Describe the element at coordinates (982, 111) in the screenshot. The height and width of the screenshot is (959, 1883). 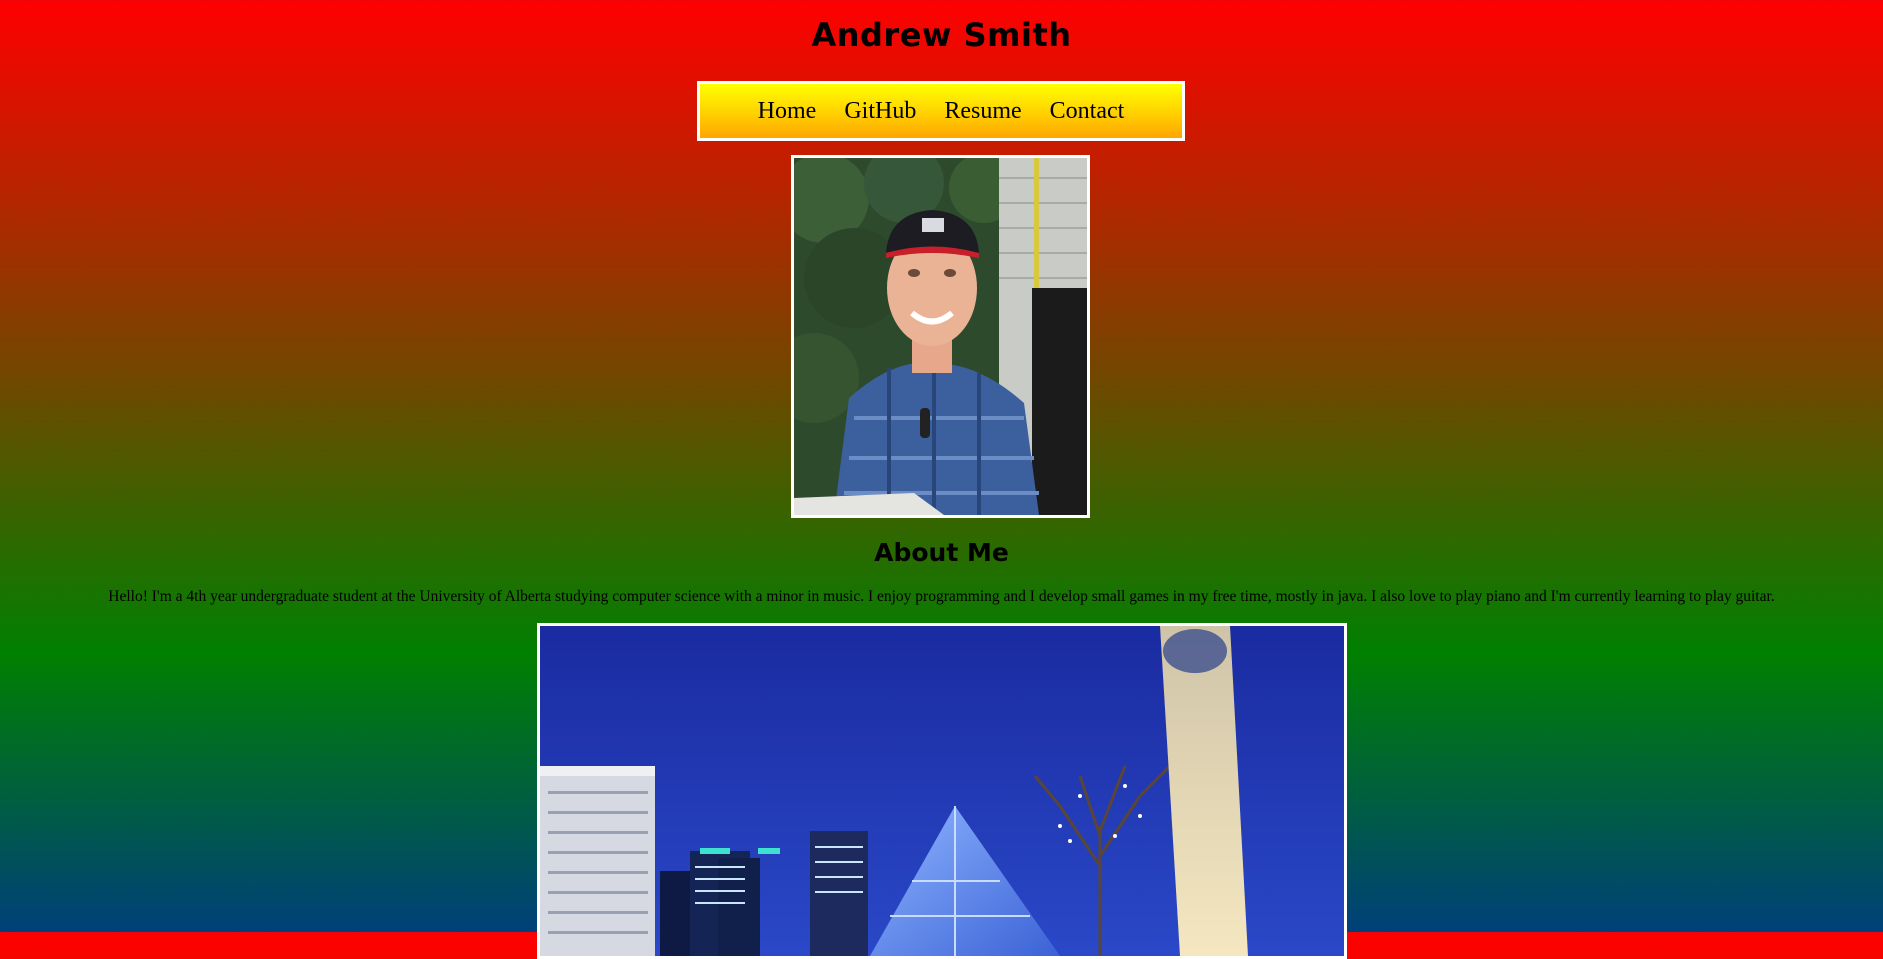
I see `nav-resume-link: Resume` at that location.